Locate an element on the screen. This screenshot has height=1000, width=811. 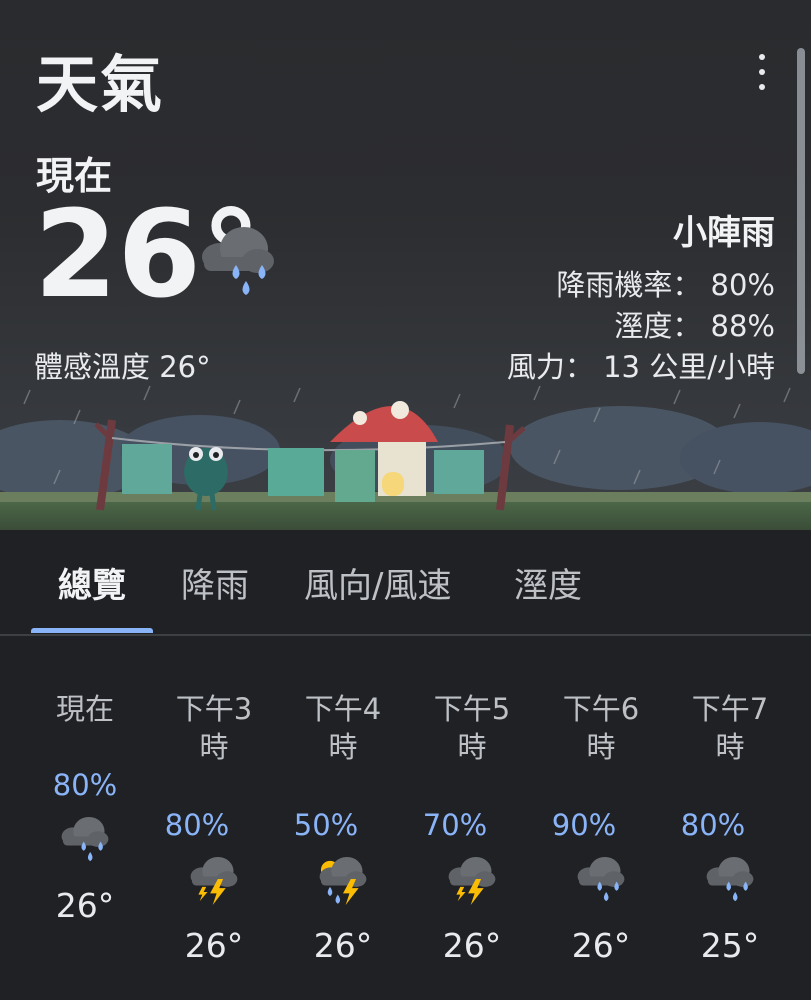
hour-temp: 25° is located at coordinates (730, 945).